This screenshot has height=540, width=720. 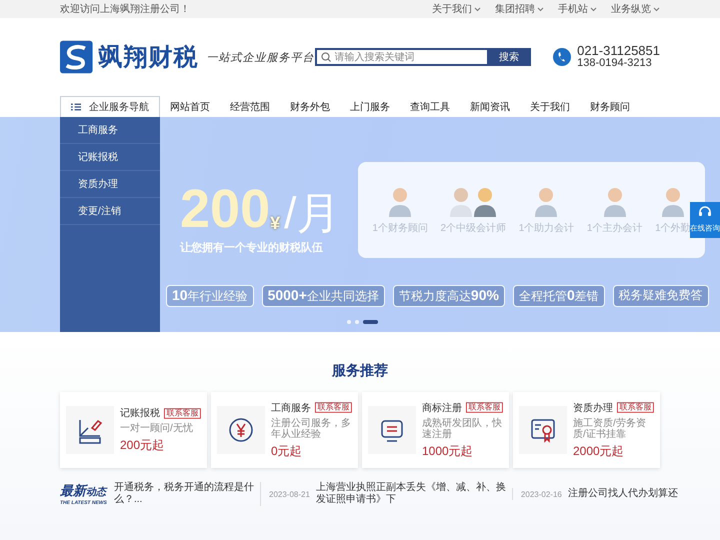 I want to click on service-description: 一对一顾问/无忧, so click(x=157, y=428).